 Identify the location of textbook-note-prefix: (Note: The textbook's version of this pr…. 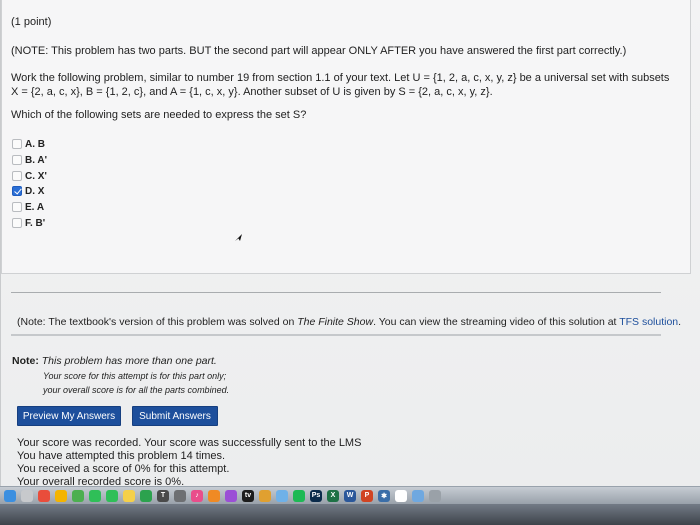
(157, 322).